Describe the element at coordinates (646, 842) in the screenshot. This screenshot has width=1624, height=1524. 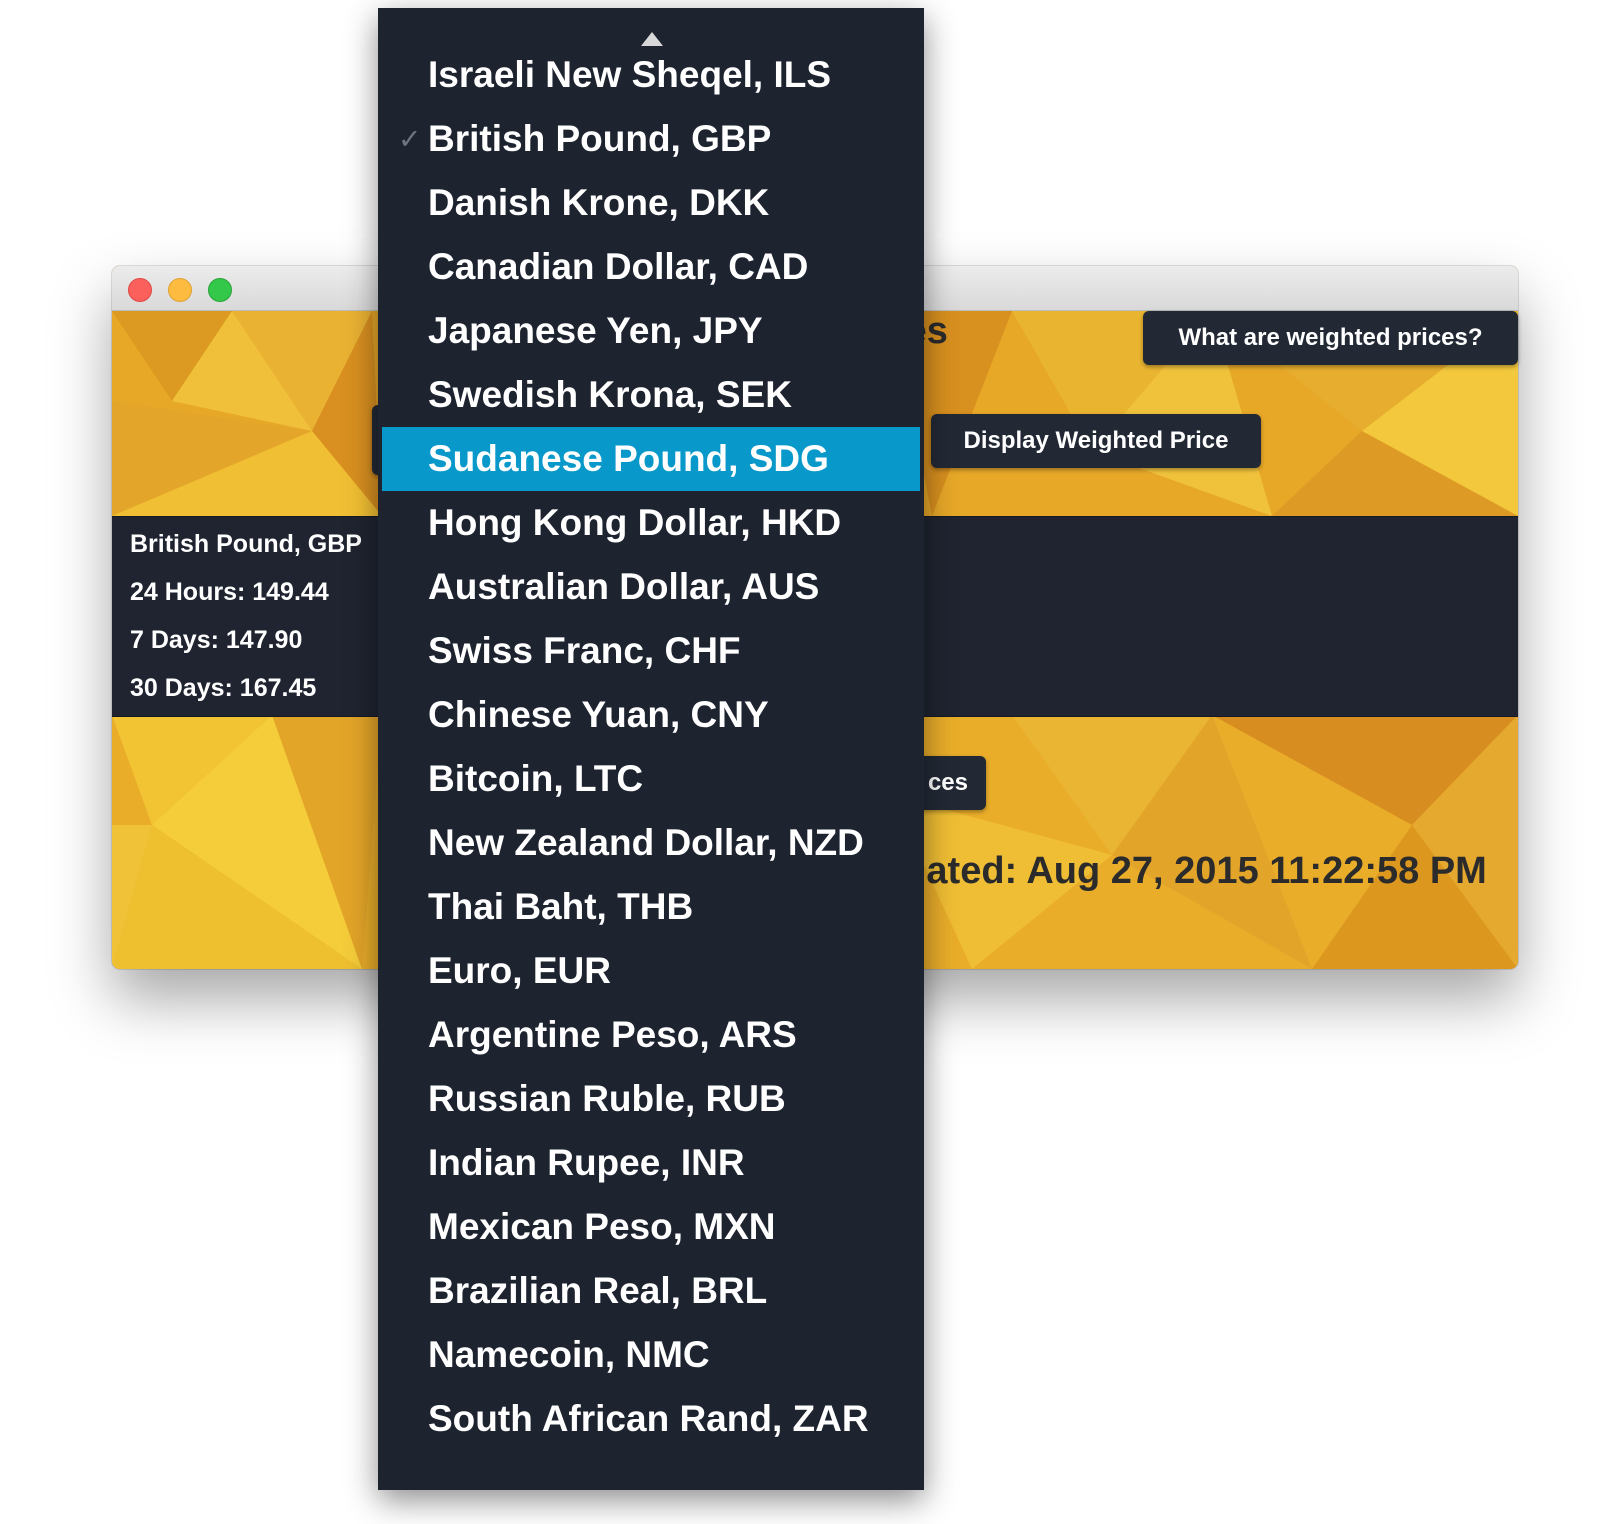
I see `currency-menu-item-label: New Zealand Dollar, NZD` at that location.